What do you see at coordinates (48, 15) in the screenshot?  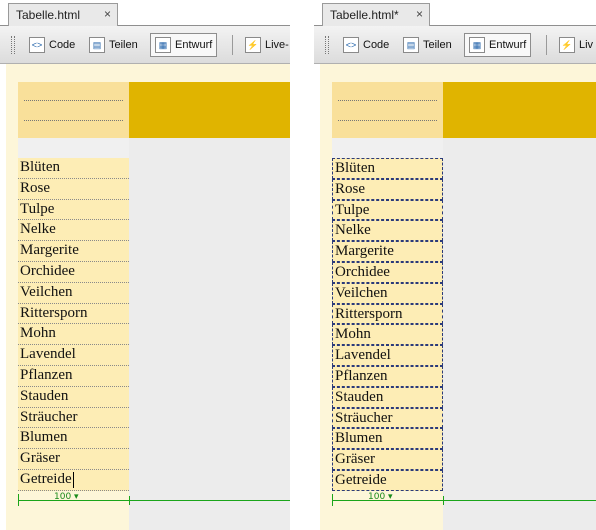 I see `document-tab-title: Tabelle.html` at bounding box center [48, 15].